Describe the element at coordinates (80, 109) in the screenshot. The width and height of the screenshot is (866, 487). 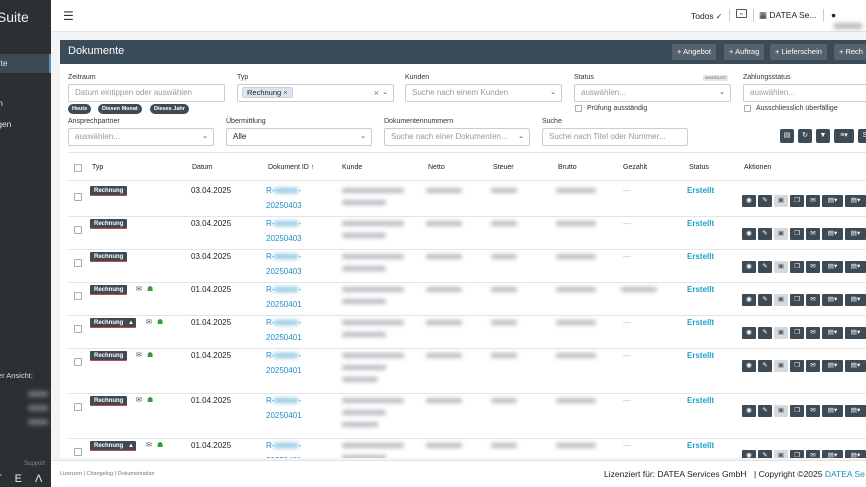
I see `preset-heute: Heute` at that location.